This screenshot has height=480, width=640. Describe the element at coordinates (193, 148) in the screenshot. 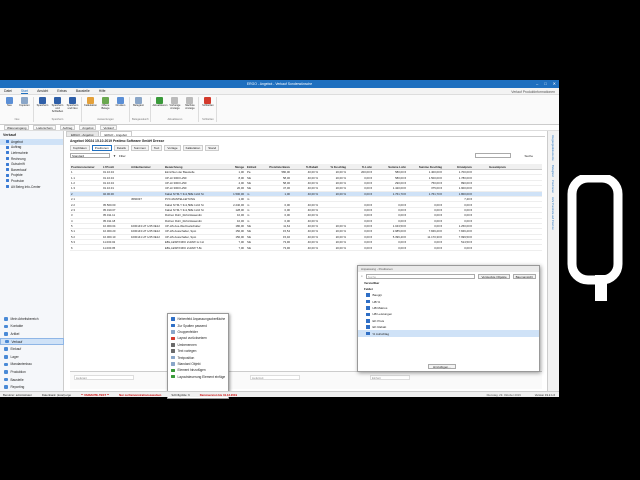

I see `tab-kalkulation: Kalkulation` at that location.